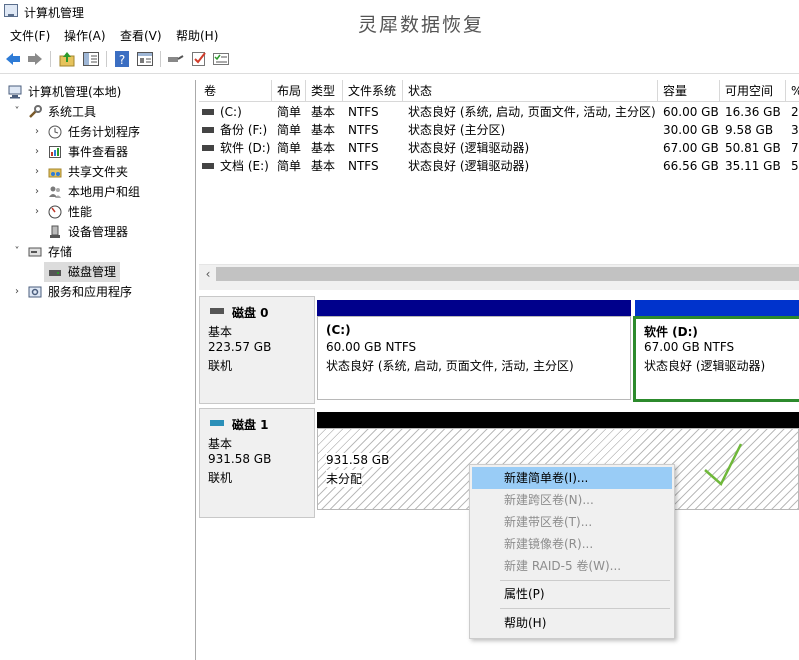  What do you see at coordinates (753, 148) in the screenshot?
I see `cell-free-space: 50.81 GB` at bounding box center [753, 148].